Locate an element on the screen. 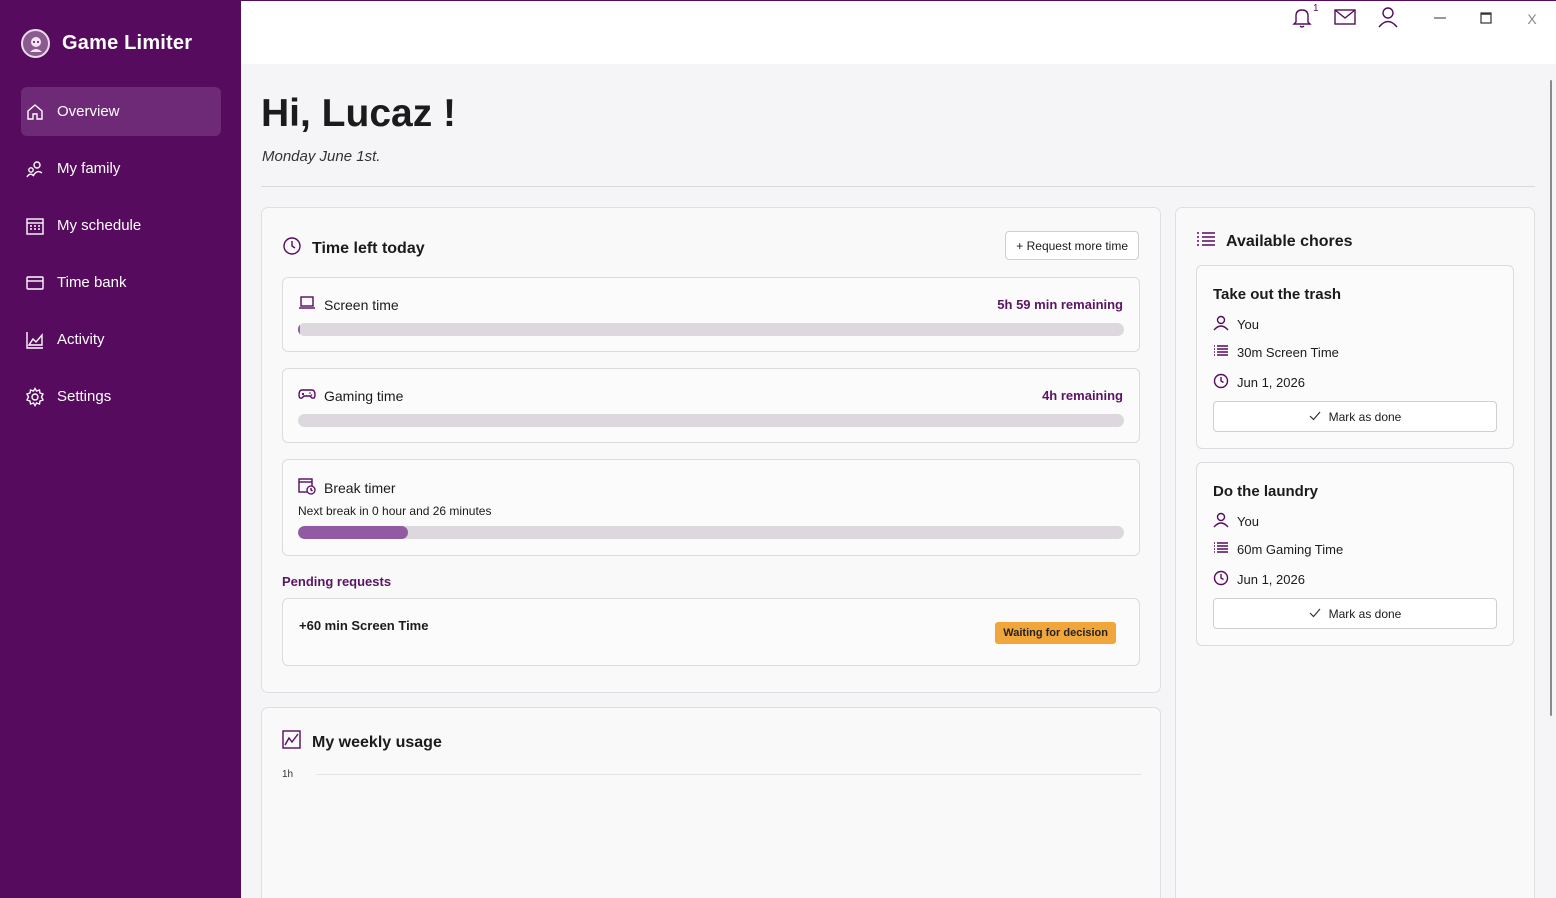  current-date: Monday June 1st. is located at coordinates (321, 156).